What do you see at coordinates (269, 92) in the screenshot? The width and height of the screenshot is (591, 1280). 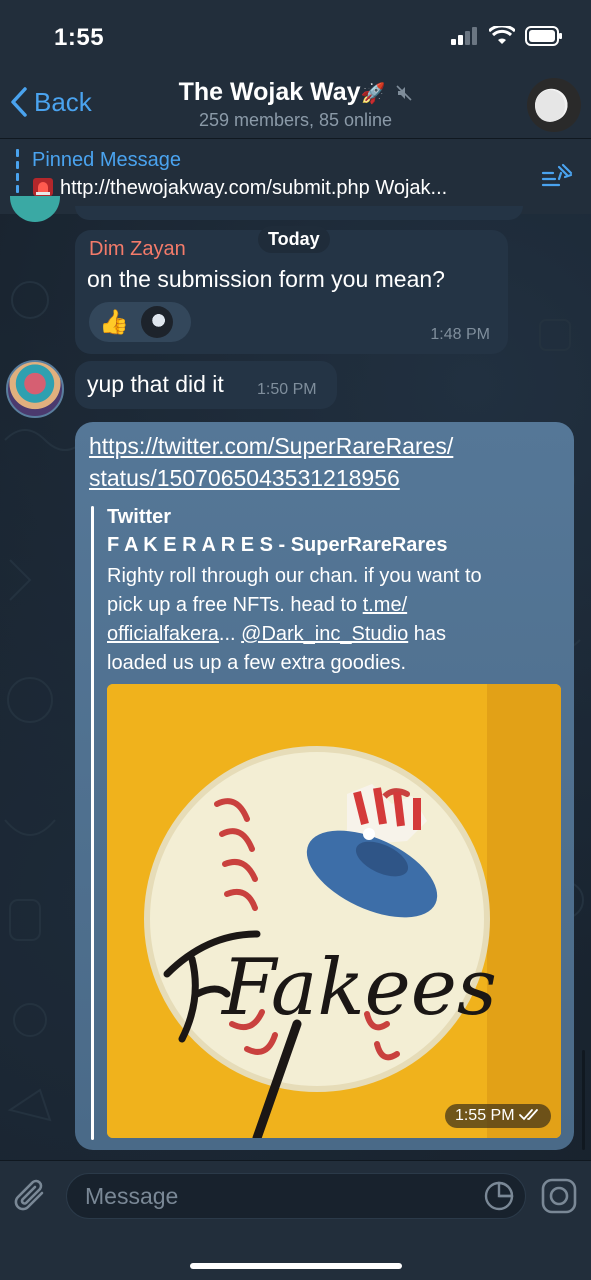 I see `chat-title-text: The Wojak Way` at bounding box center [269, 92].